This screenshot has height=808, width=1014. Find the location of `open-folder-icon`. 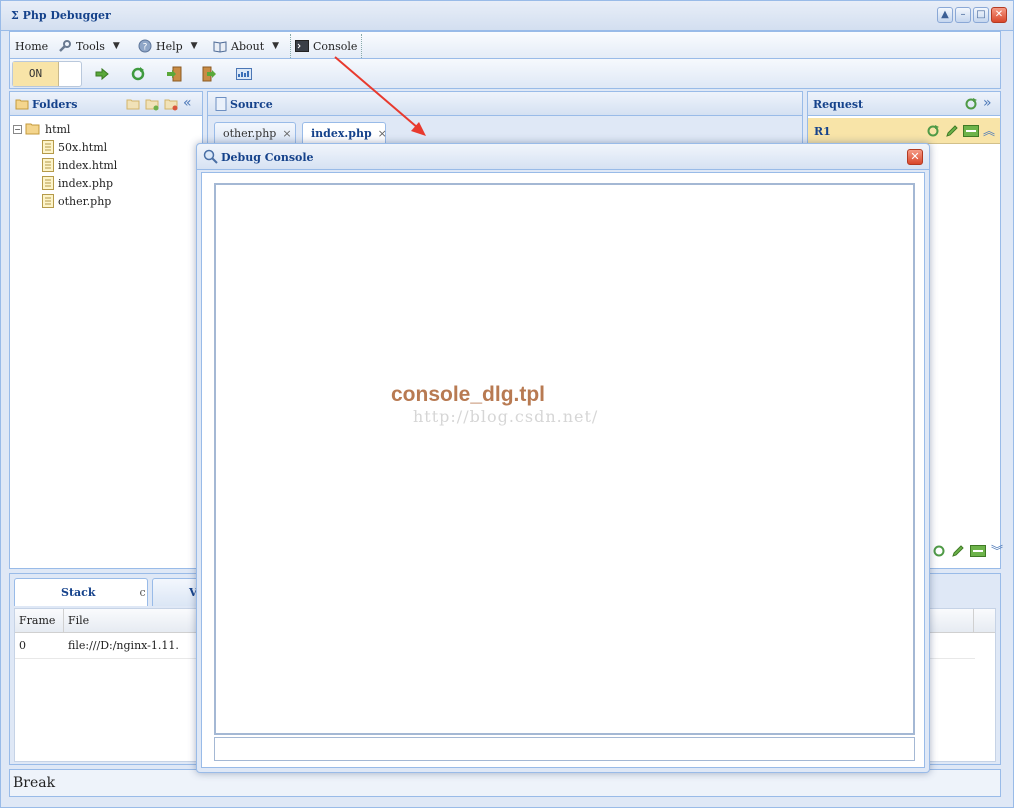

open-folder-icon is located at coordinates (32, 129).